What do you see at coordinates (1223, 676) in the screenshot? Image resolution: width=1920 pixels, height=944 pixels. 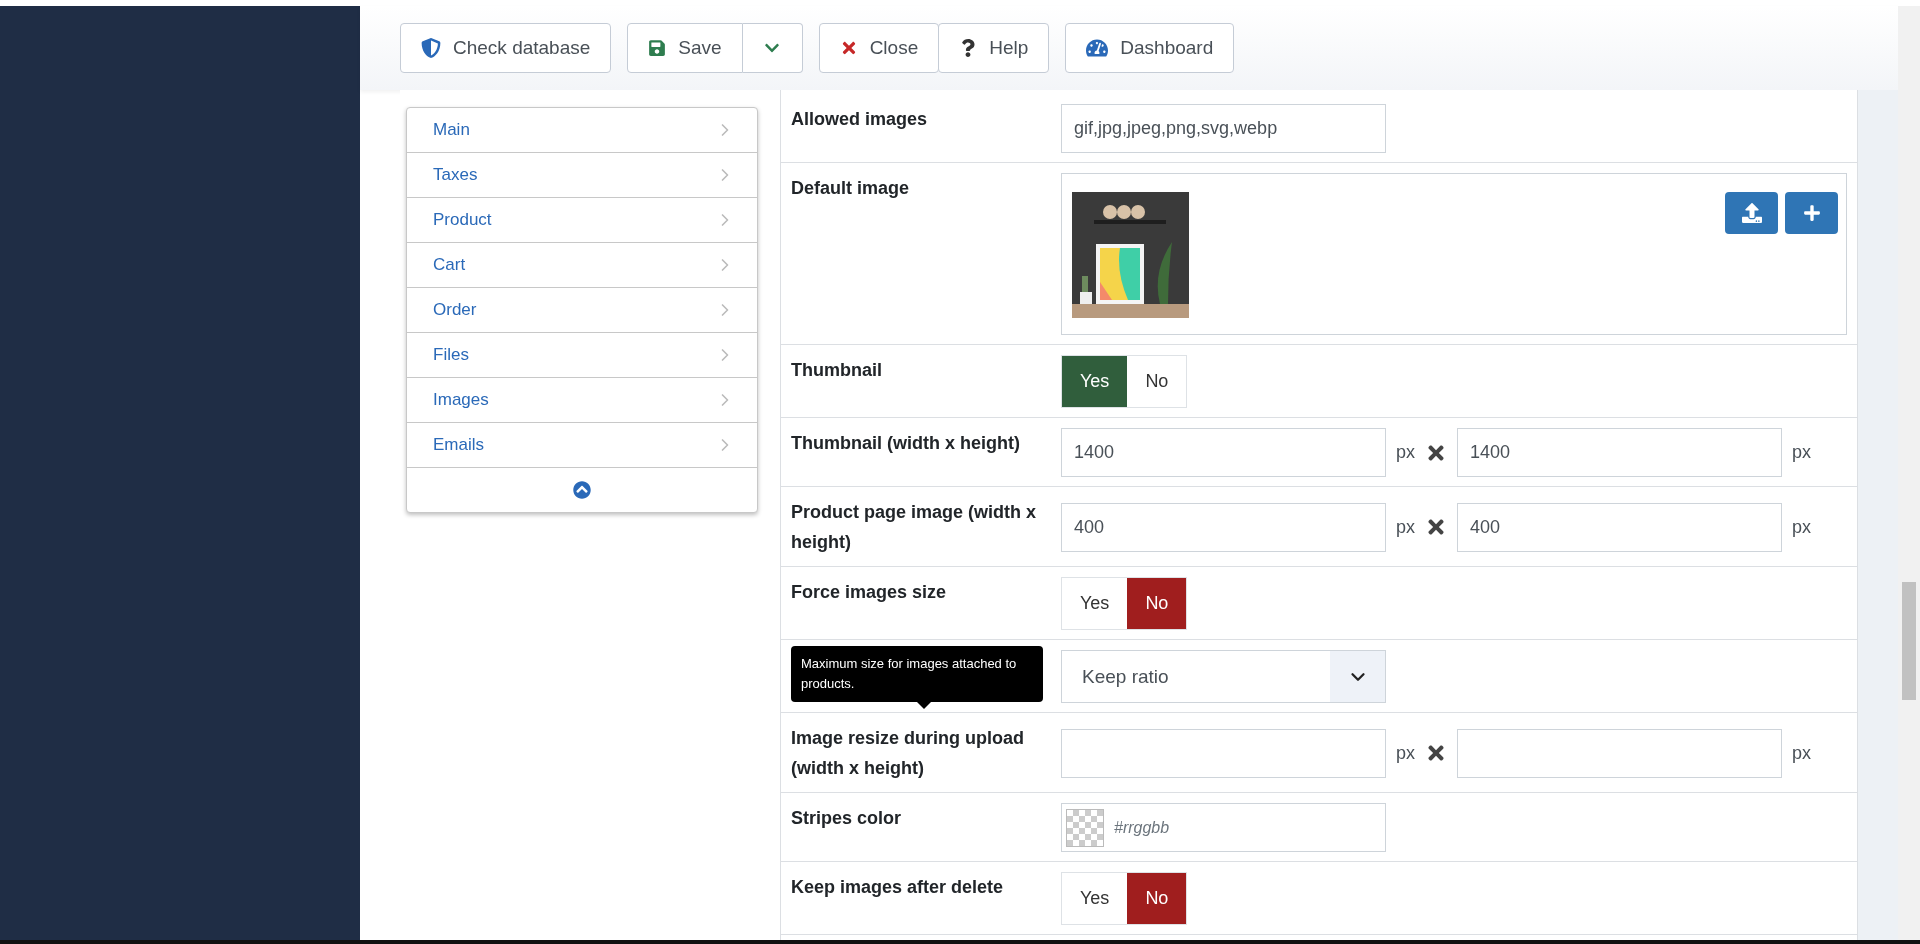 I see `select-field: Keep ratio` at bounding box center [1223, 676].